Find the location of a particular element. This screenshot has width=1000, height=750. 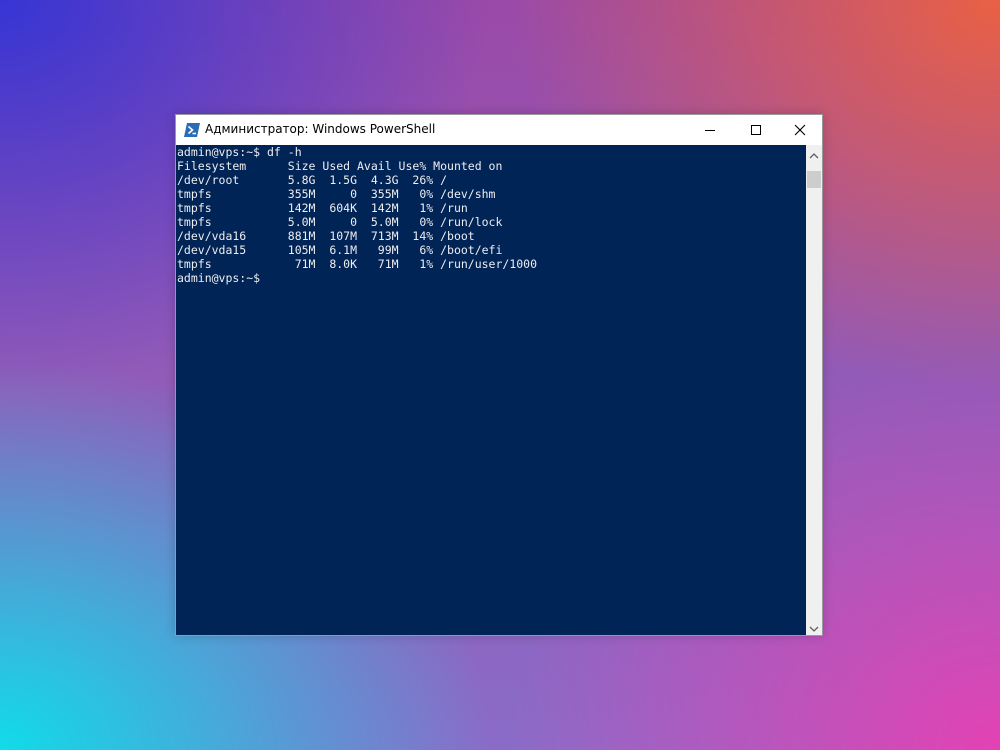

minimize-icon is located at coordinates (710, 130).